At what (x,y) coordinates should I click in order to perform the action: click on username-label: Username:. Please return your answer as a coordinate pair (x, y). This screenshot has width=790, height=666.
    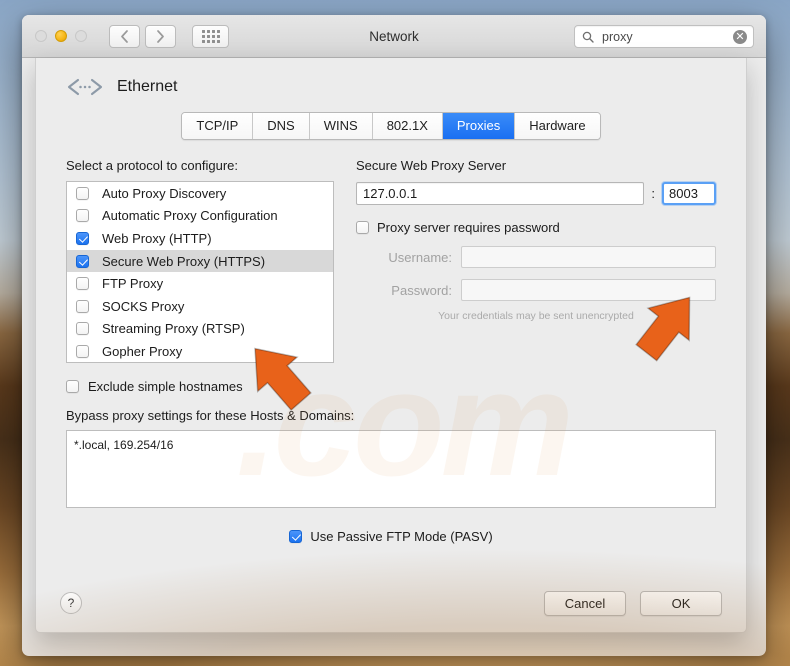
    Looking at the image, I should click on (420, 257).